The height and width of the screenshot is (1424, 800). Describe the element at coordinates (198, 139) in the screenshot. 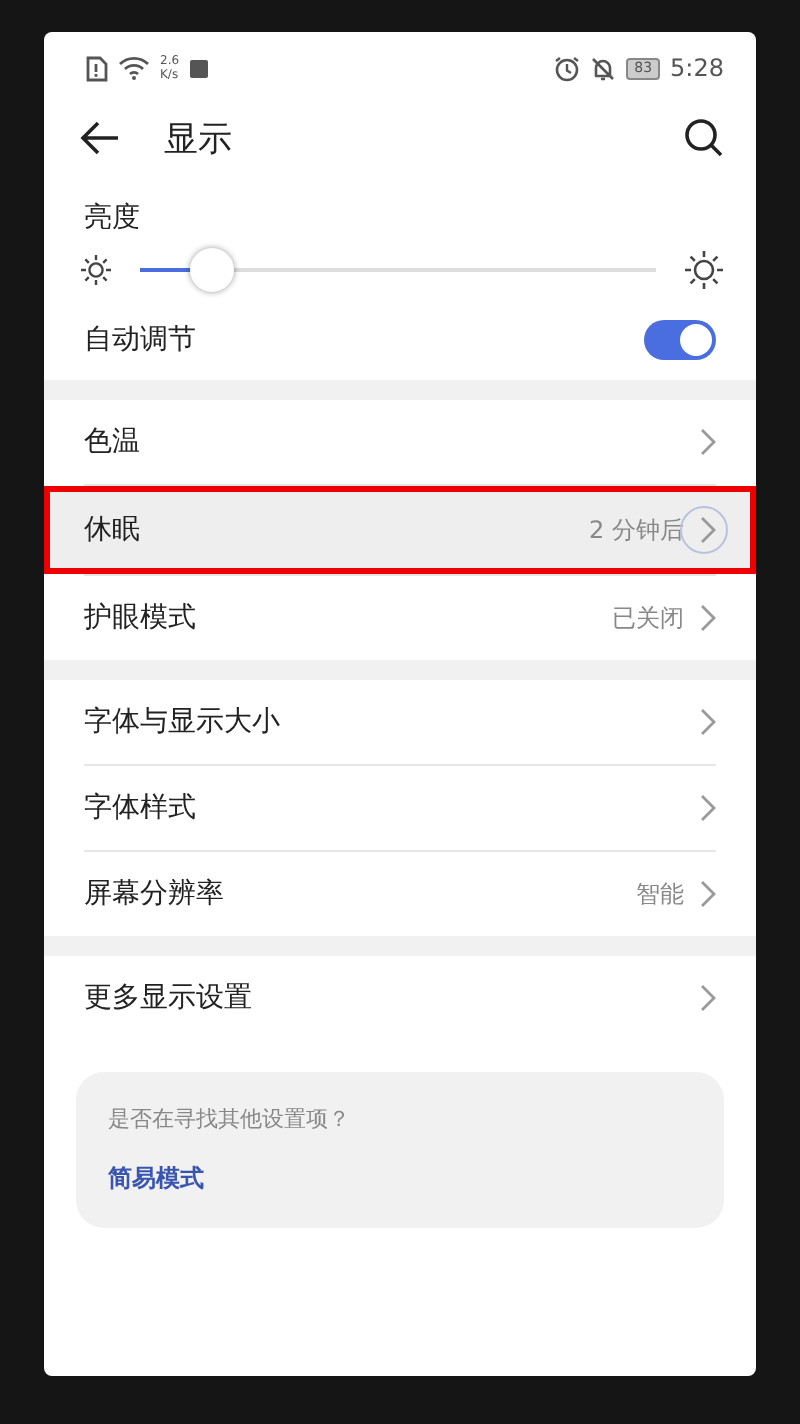

I see `page-title: 显示` at that location.